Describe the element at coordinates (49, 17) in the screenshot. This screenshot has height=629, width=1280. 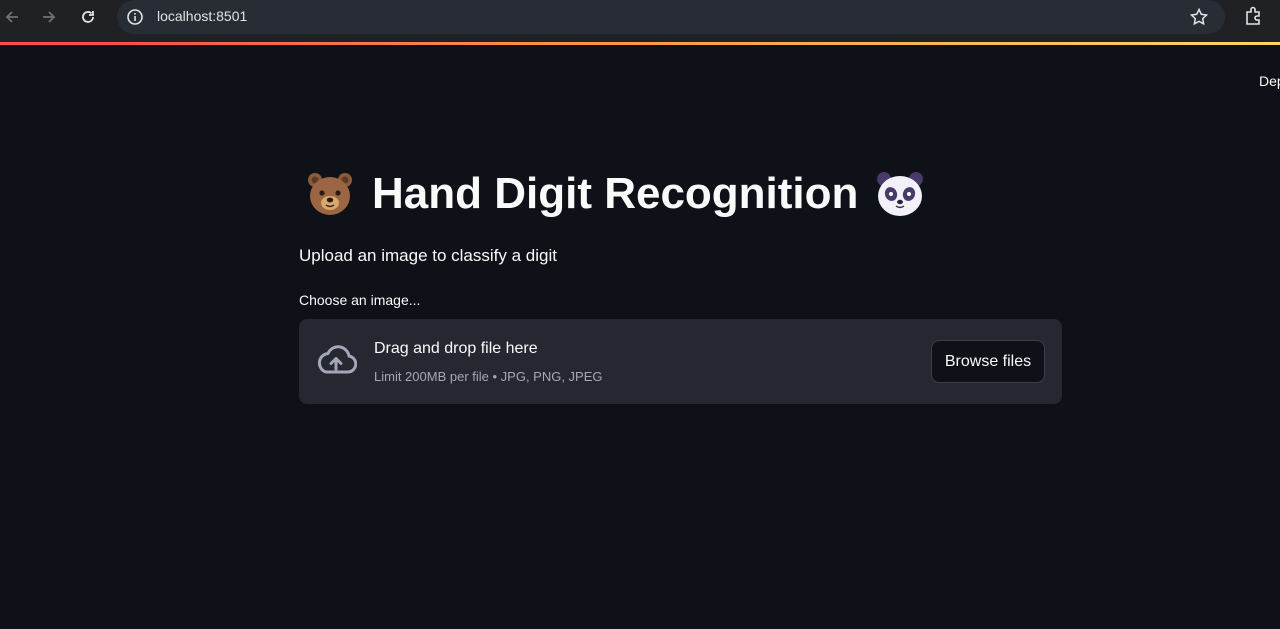
I see `forward-arrow-icon` at that location.